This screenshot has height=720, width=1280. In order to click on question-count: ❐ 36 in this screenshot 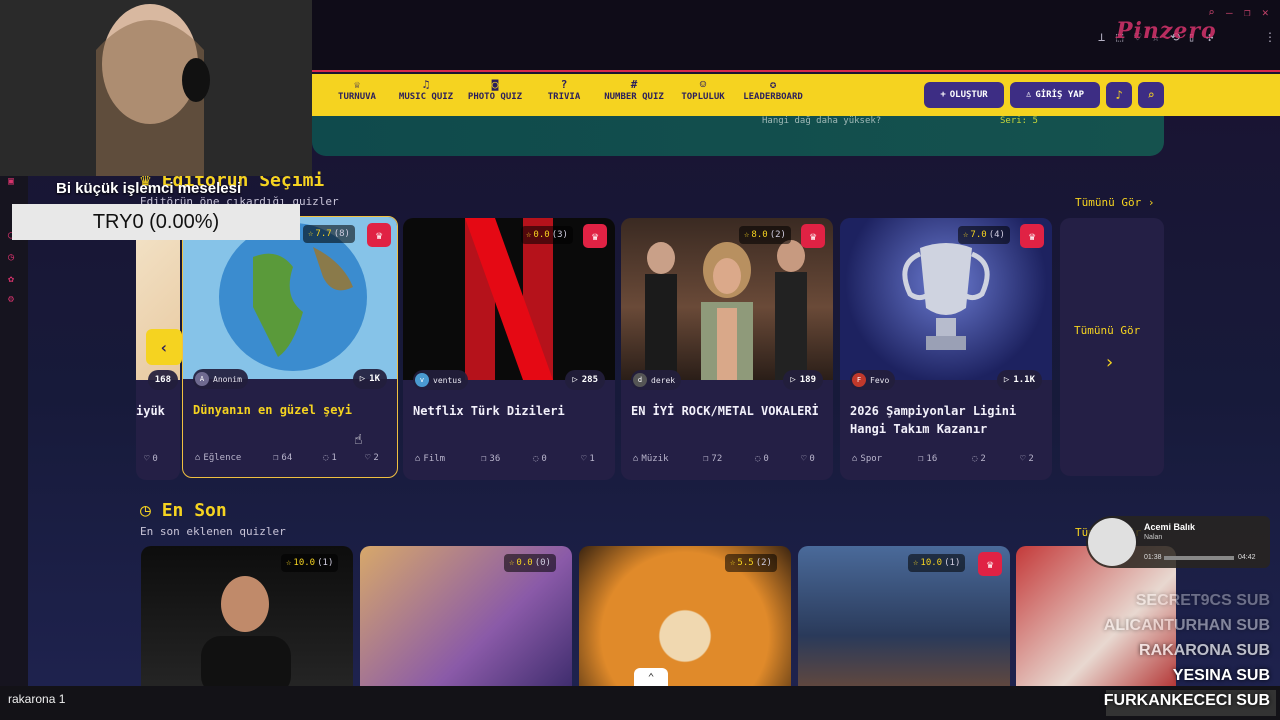, I will do `click(490, 459)`.